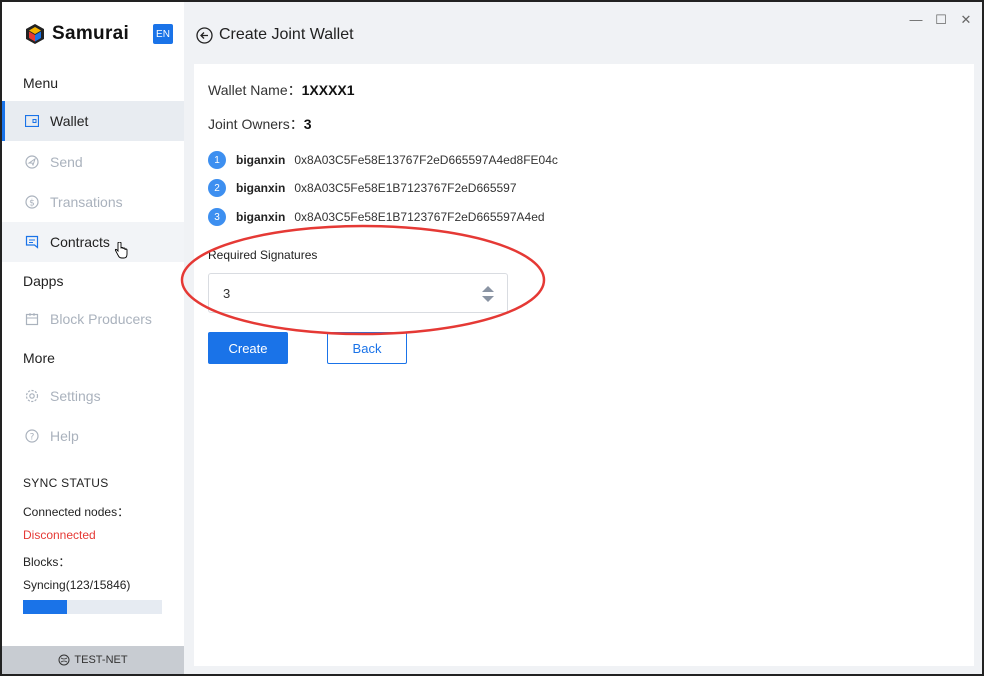  What do you see at coordinates (86, 202) in the screenshot?
I see `sidebar-item-label: Transations` at bounding box center [86, 202].